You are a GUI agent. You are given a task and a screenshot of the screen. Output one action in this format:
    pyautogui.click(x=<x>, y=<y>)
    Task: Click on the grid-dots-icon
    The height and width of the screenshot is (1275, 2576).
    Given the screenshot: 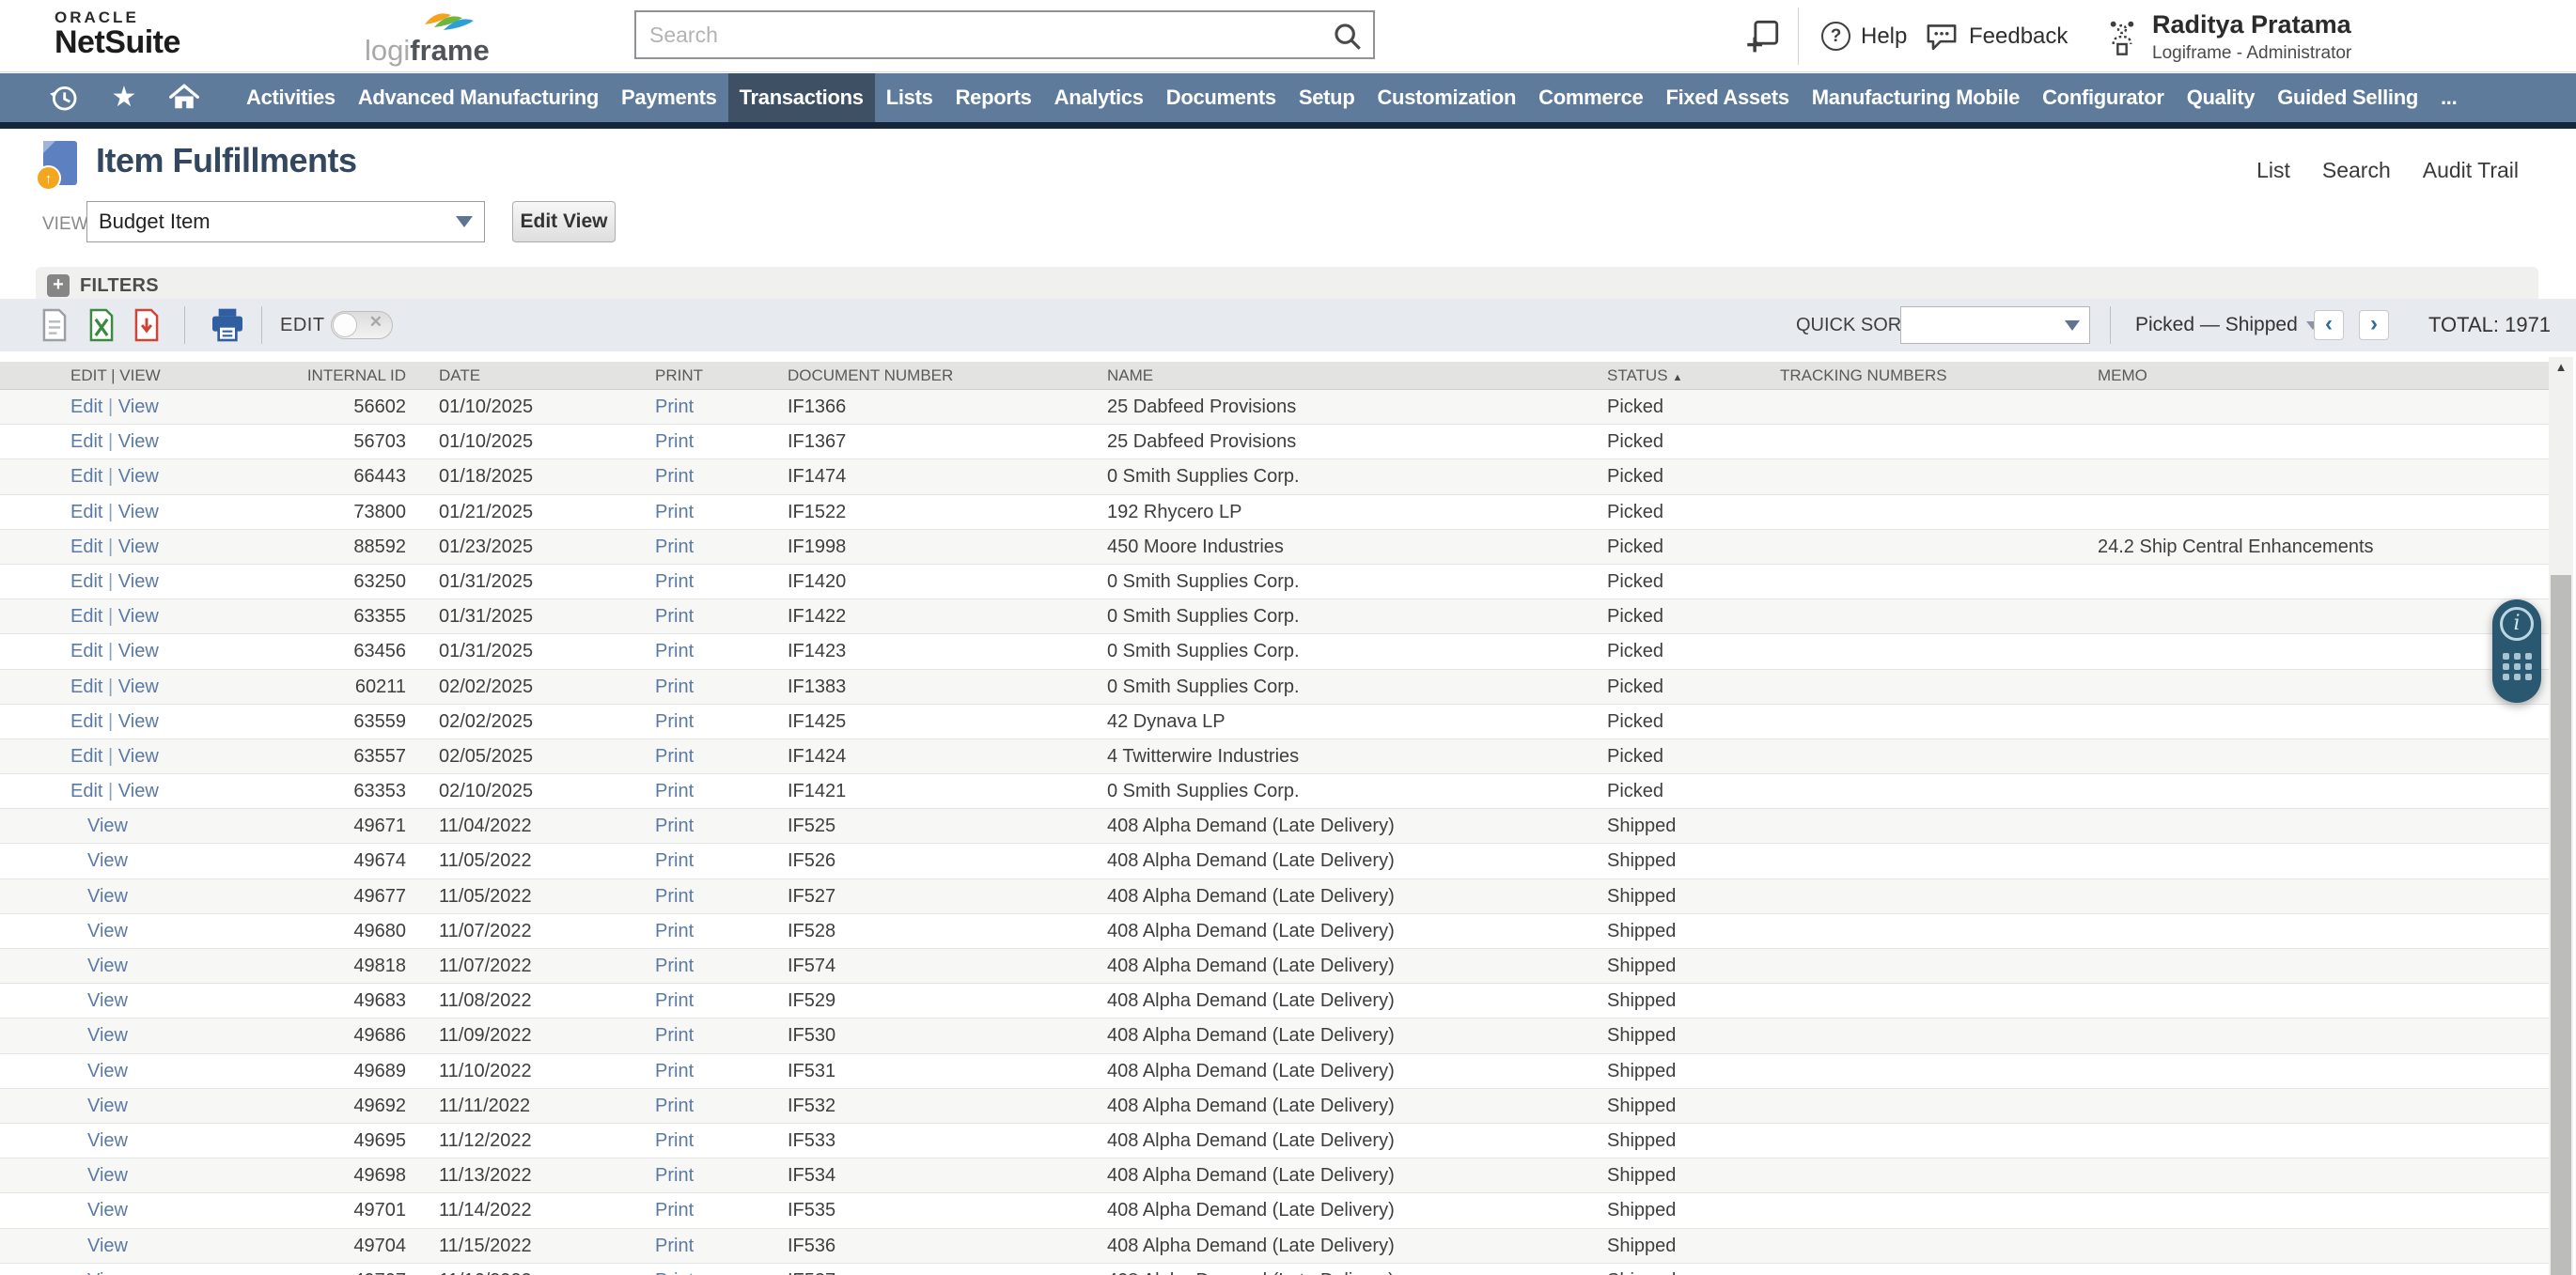 What is the action you would take?
    pyautogui.click(x=2518, y=666)
    